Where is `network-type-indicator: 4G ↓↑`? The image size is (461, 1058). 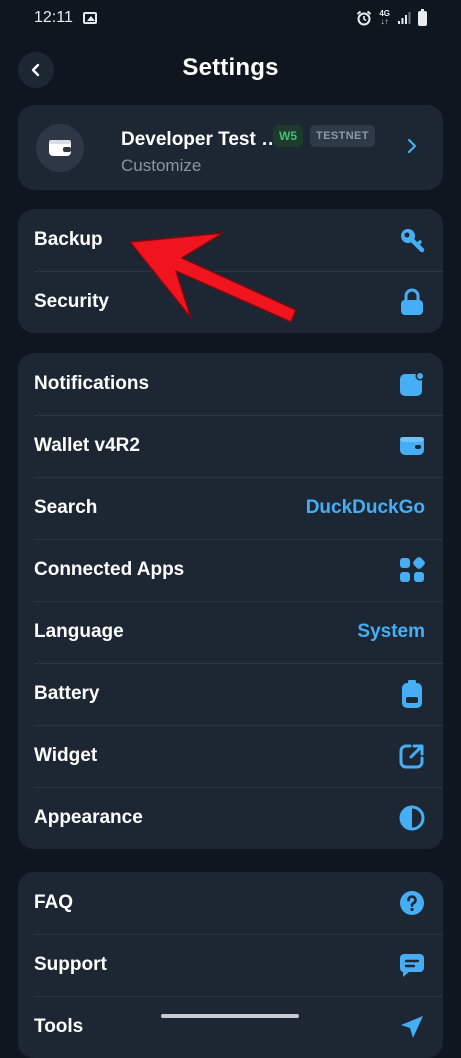
network-type-indicator: 4G ↓↑ is located at coordinates (384, 18).